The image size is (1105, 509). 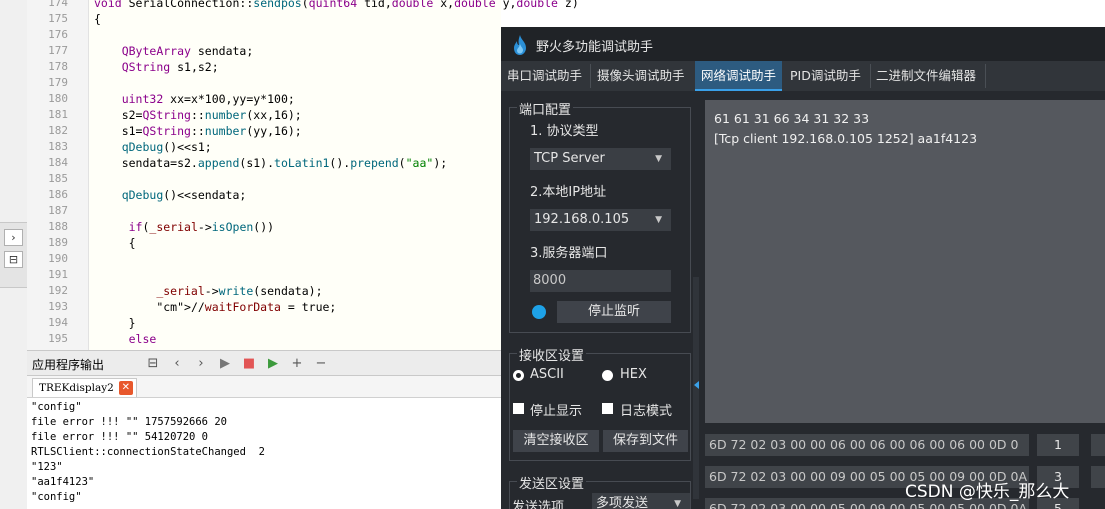 I want to click on code-line: }, so click(x=115, y=323).